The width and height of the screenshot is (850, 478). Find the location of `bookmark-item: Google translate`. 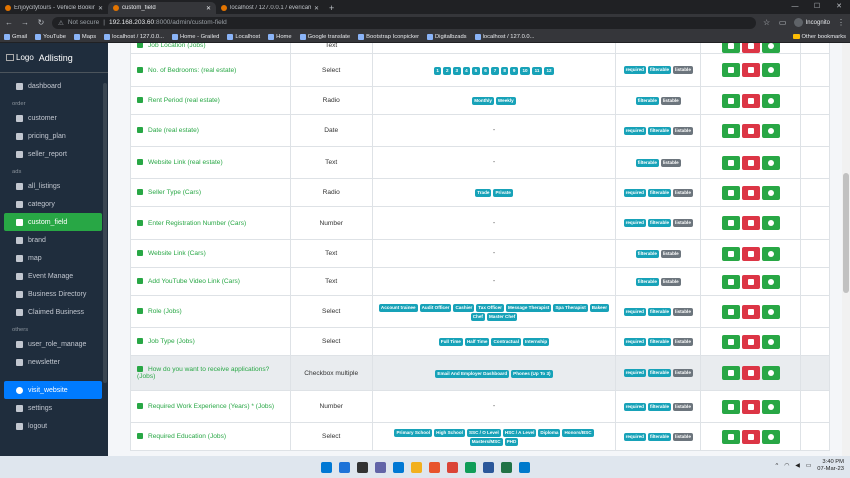

bookmark-item: Google translate is located at coordinates (324, 36).